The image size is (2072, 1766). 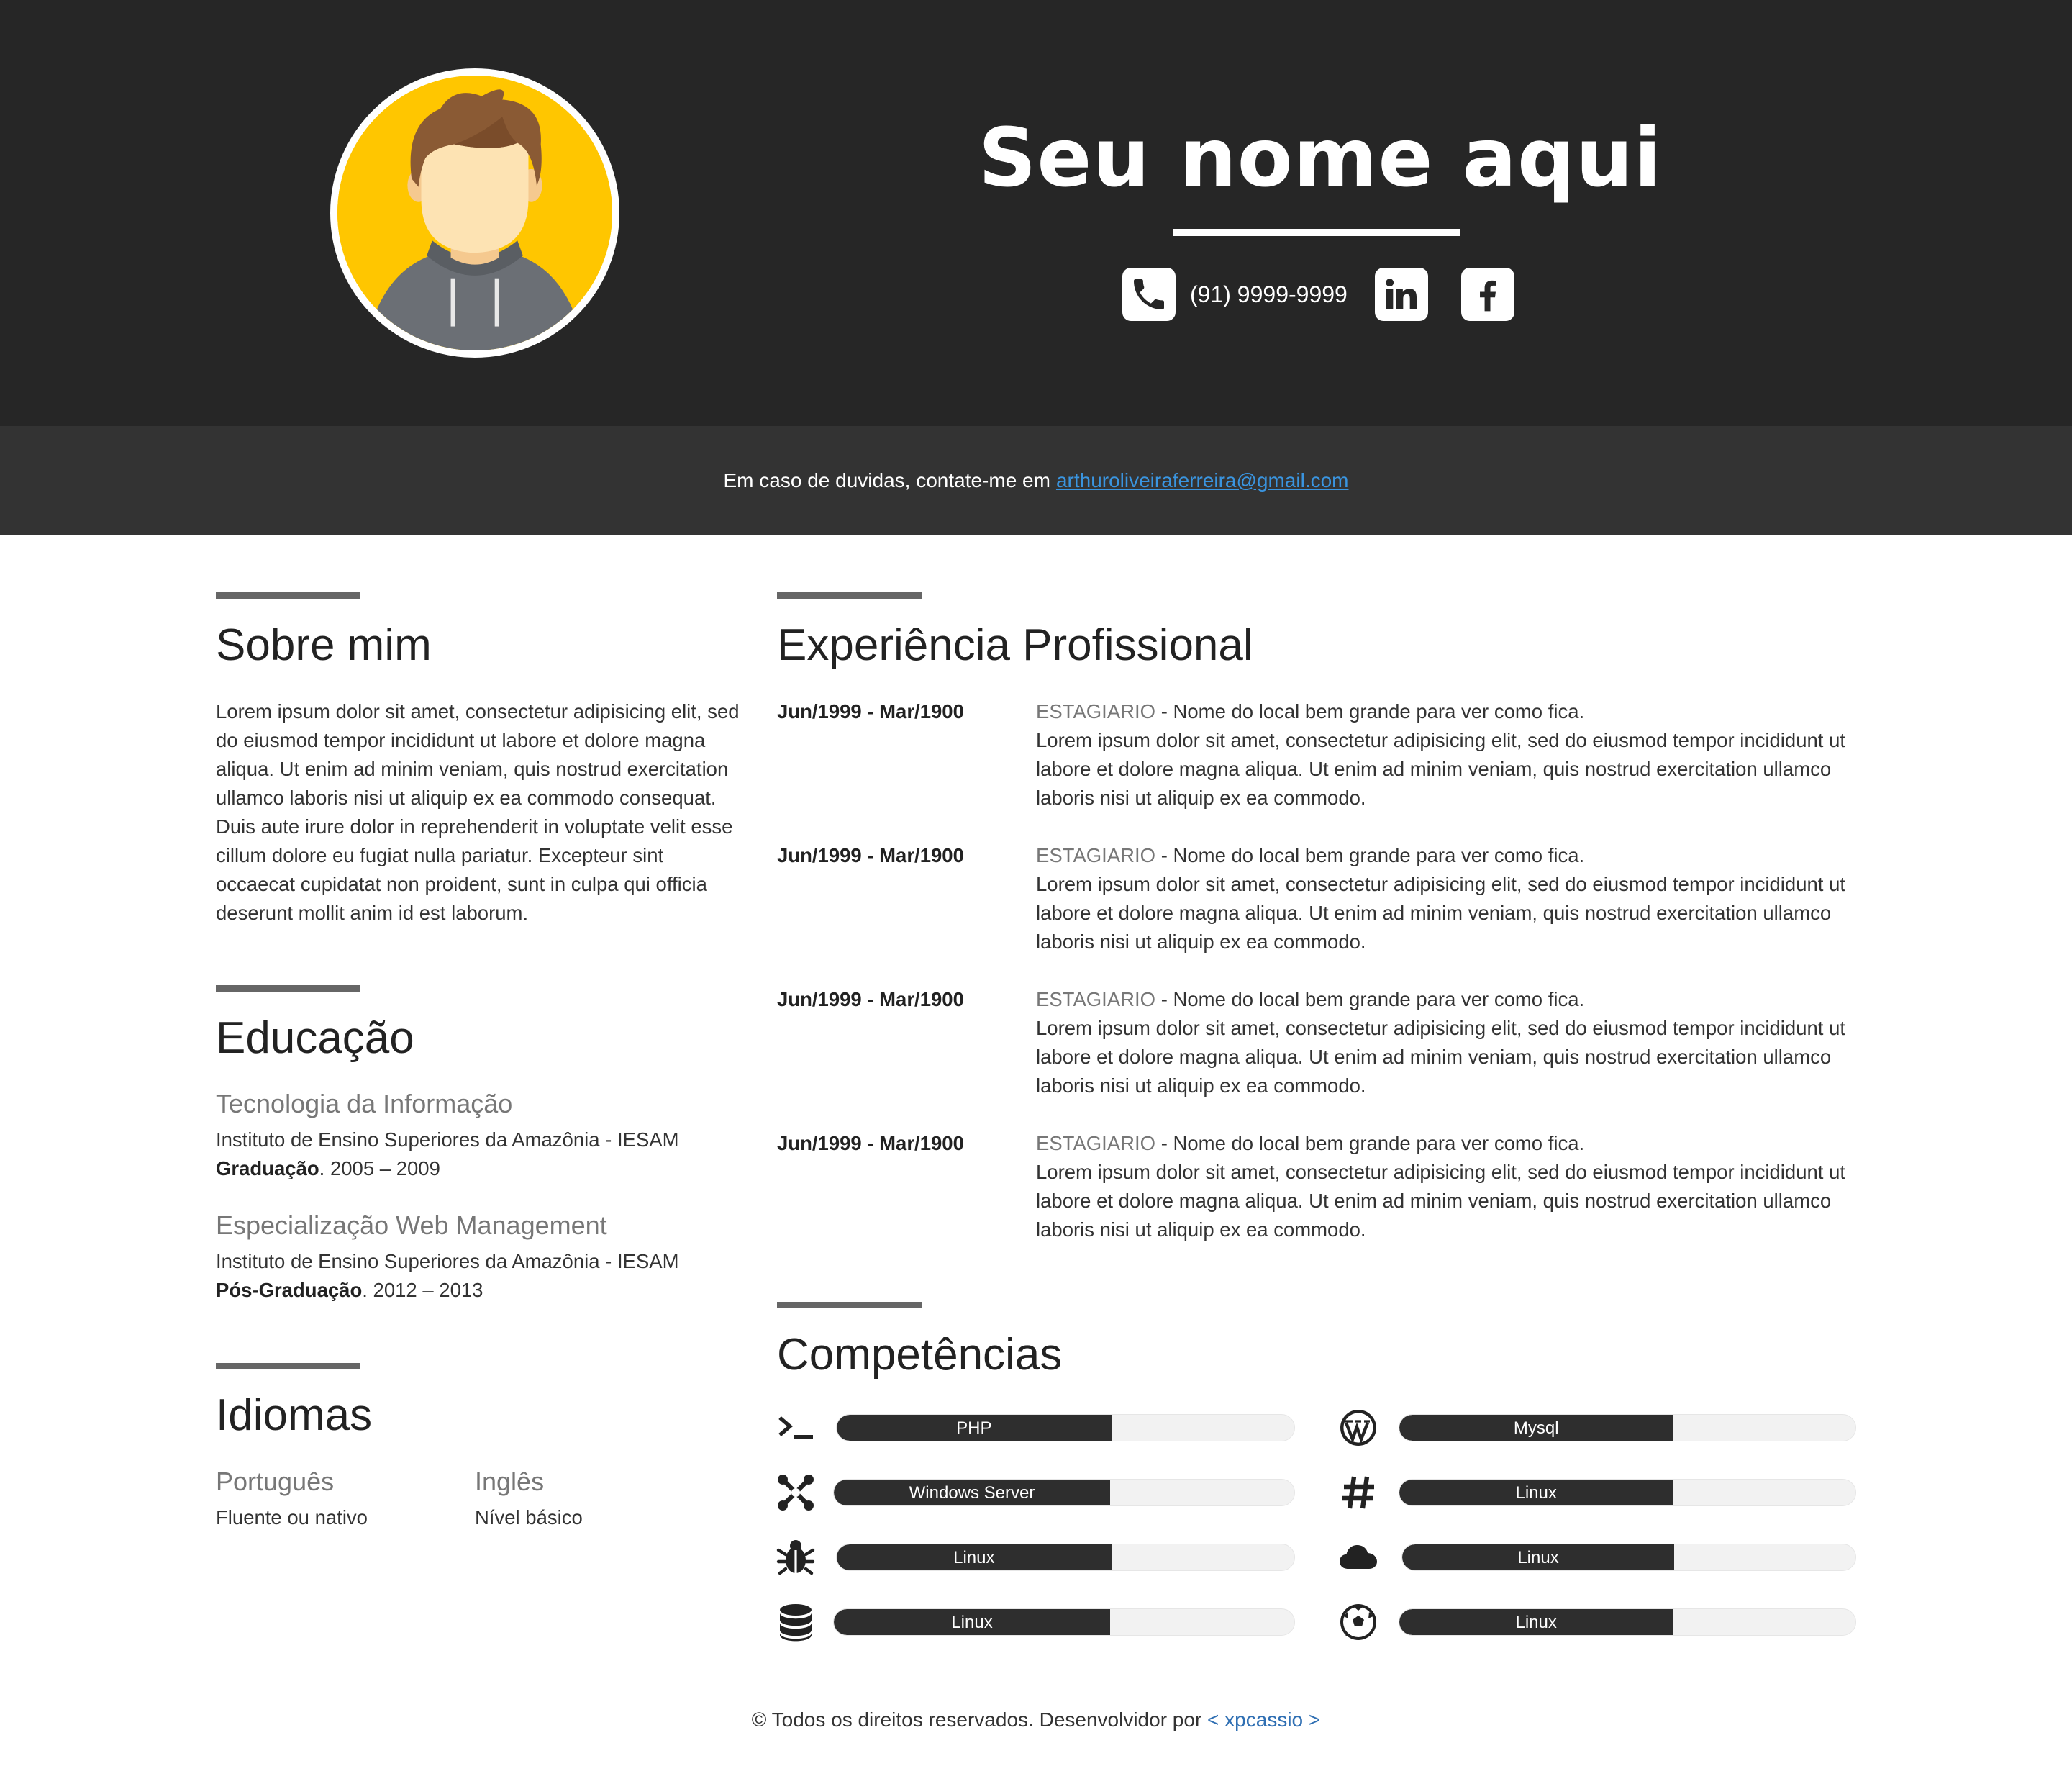 I want to click on education-degree: Graduação. 2005 – 2009, so click(x=328, y=1169).